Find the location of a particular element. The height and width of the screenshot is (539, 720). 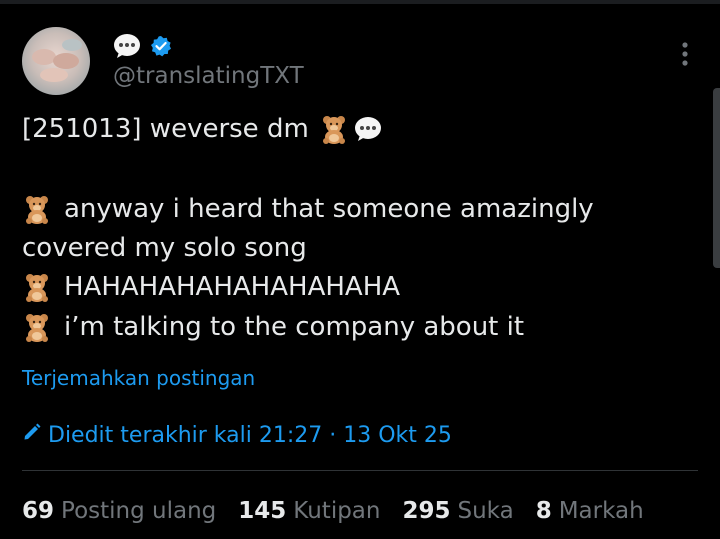

display-name-row is located at coordinates (142, 48).